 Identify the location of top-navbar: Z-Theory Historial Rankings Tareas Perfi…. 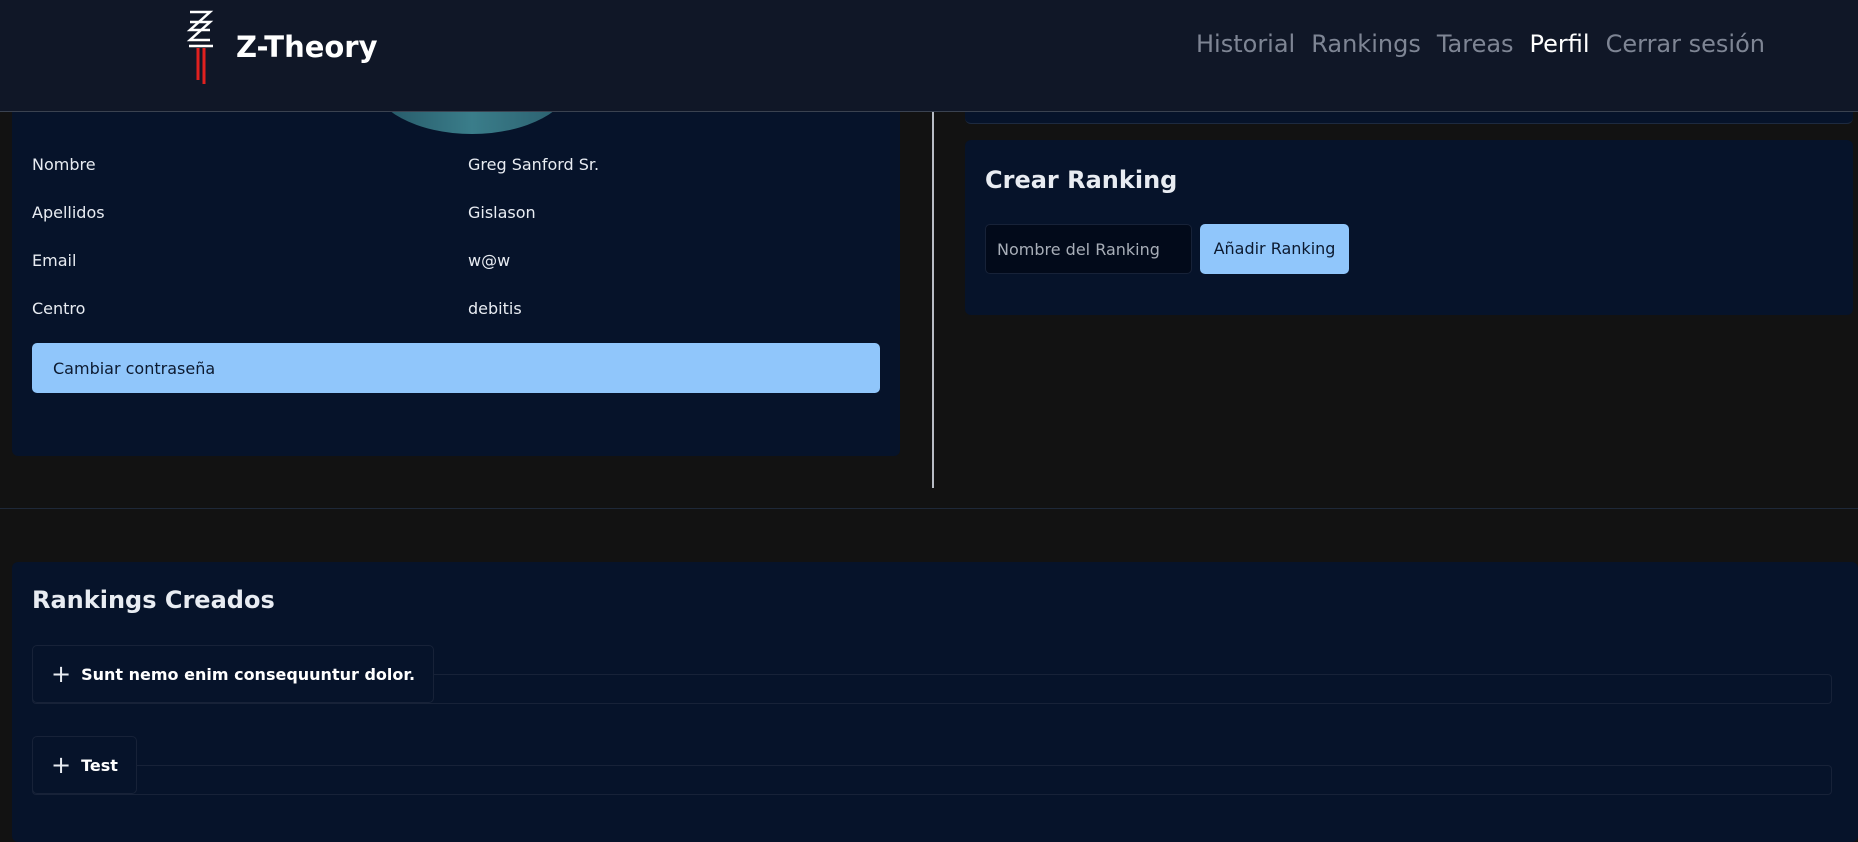
(929, 56).